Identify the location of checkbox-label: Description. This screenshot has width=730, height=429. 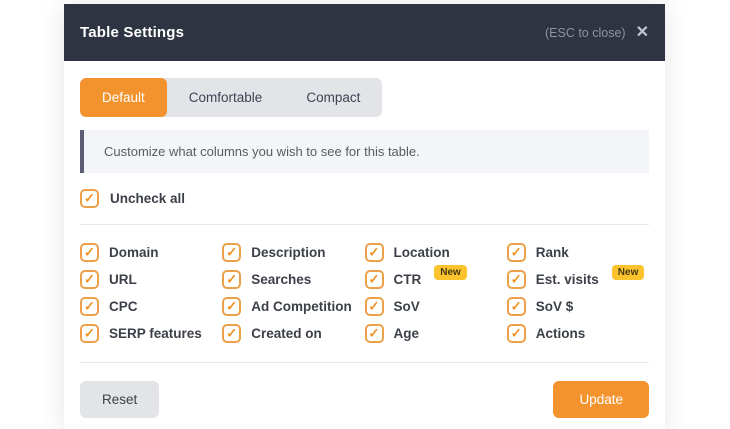
(288, 252).